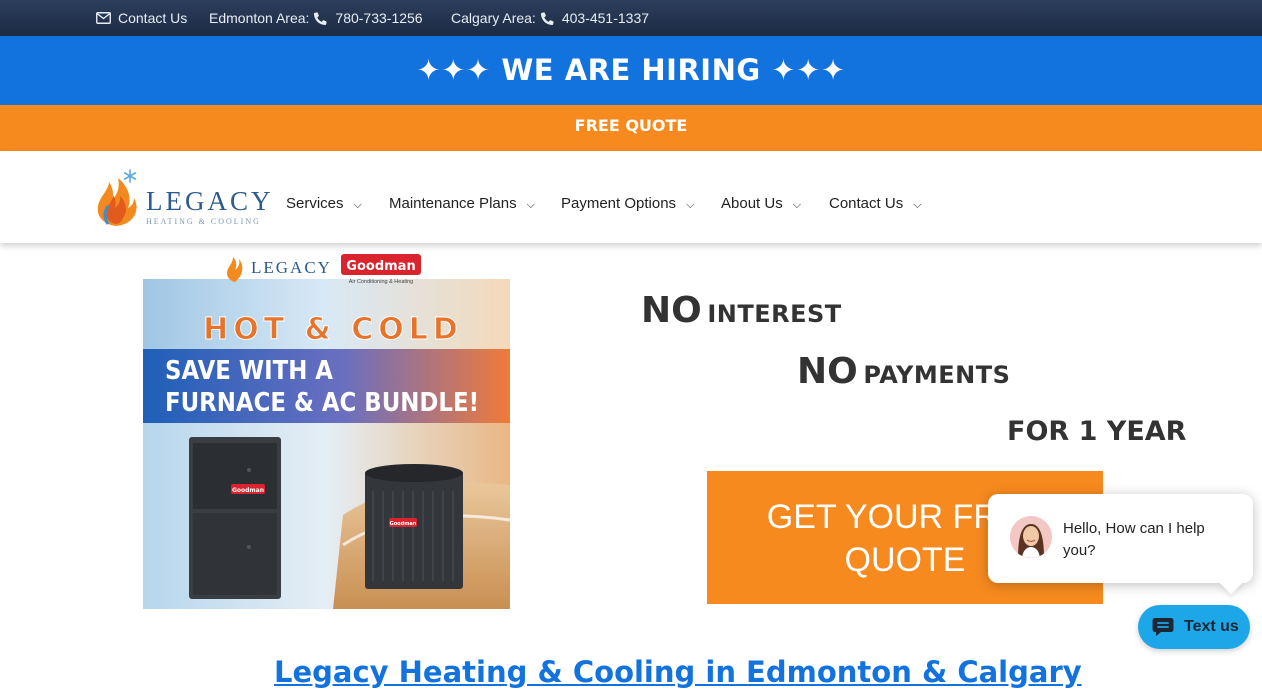 This screenshot has height=689, width=1262. What do you see at coordinates (249, 371) in the screenshot?
I see `promo-subhead-1: SAVE WITH A` at bounding box center [249, 371].